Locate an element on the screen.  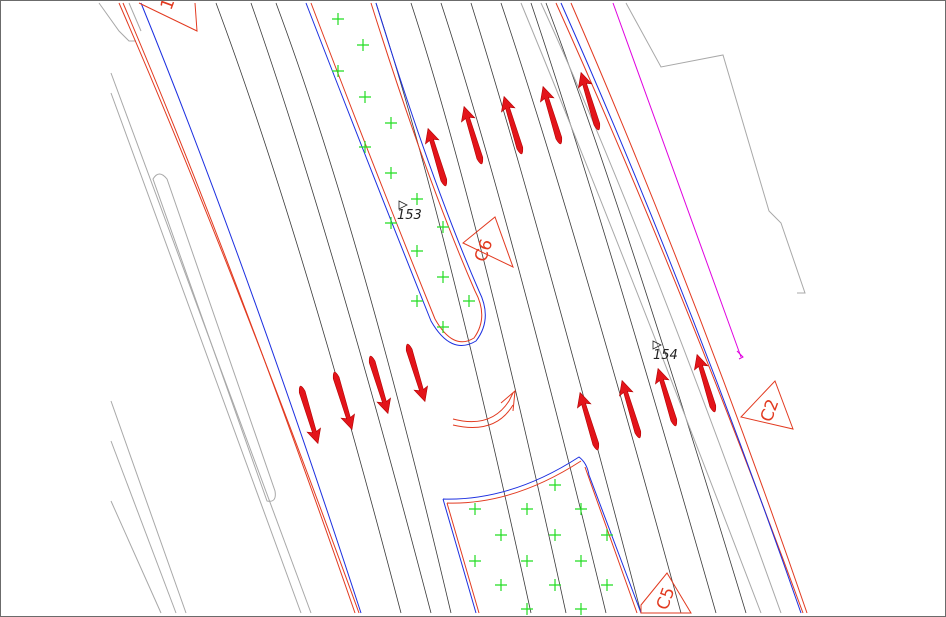
median-island-north is located at coordinates (395, 174).